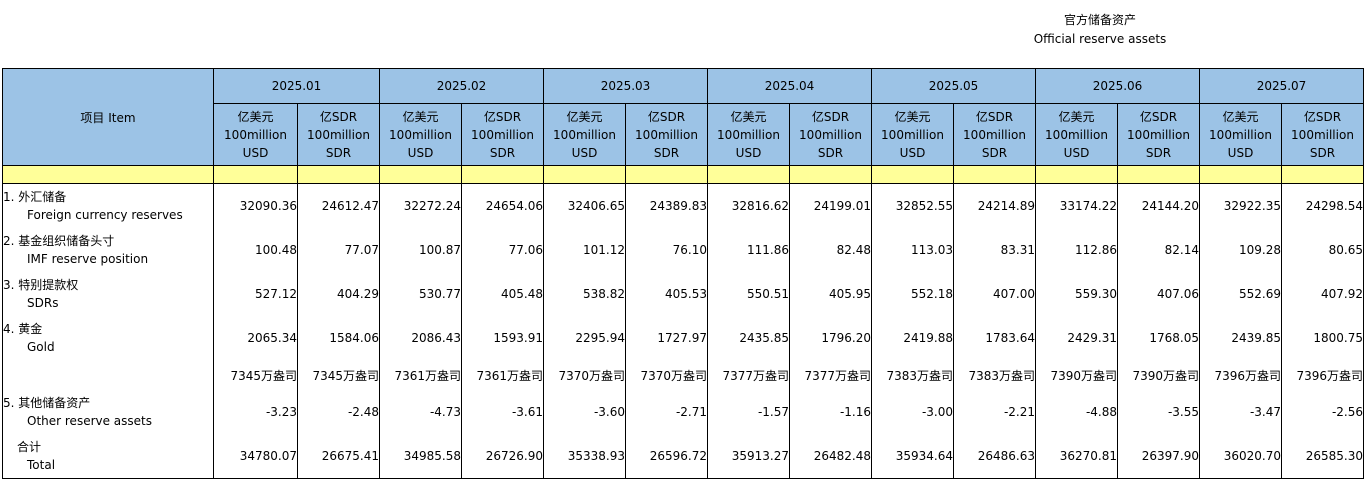 The height and width of the screenshot is (487, 1365). What do you see at coordinates (255, 294) in the screenshot?
I see `value-cell: 527.12` at bounding box center [255, 294].